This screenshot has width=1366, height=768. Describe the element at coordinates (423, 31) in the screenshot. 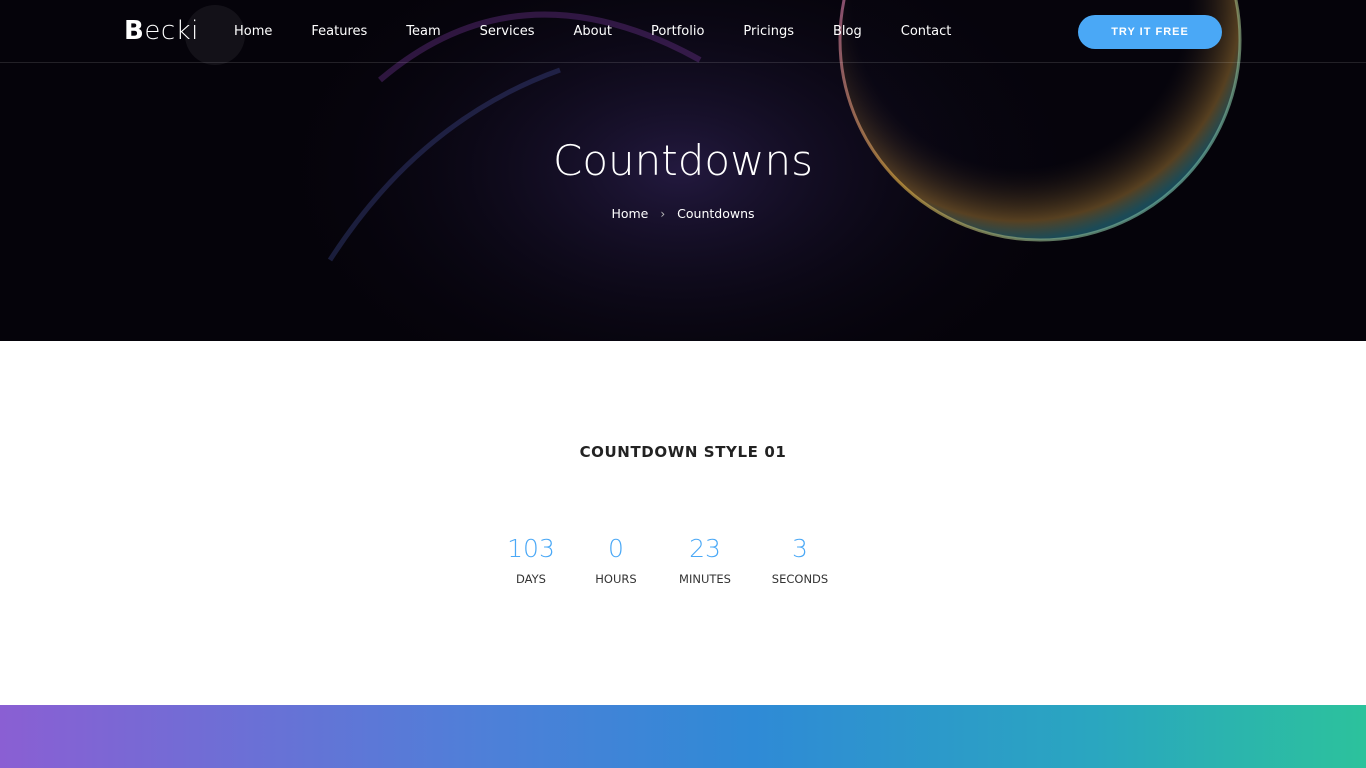

I see `nav-team: Team` at that location.